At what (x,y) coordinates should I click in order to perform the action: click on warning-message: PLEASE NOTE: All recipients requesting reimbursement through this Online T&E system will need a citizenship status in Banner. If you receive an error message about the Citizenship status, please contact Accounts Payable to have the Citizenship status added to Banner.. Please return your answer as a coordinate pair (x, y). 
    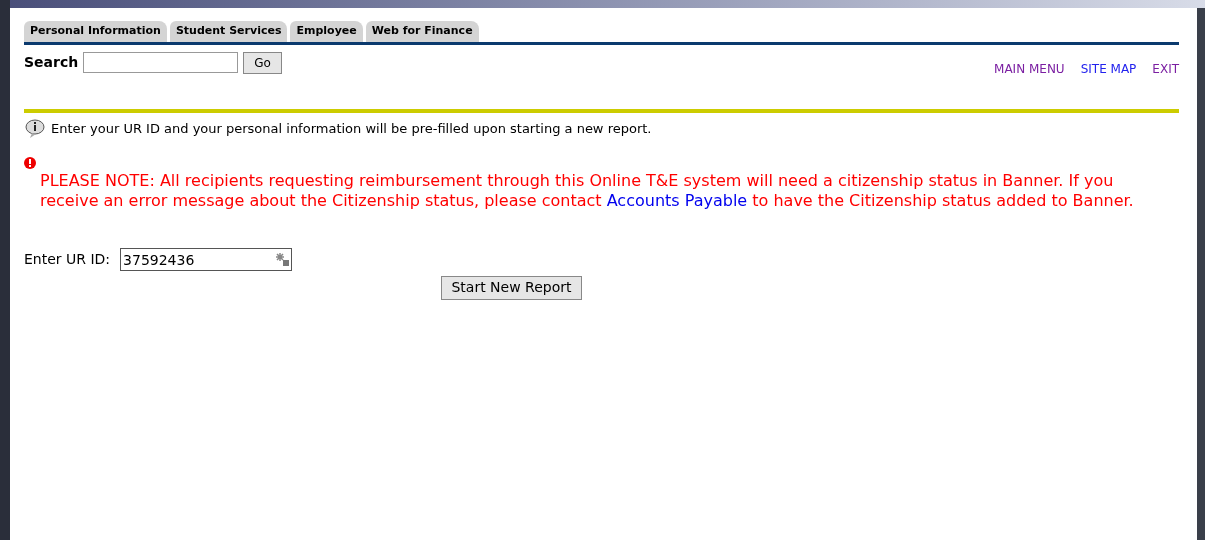
    Looking at the image, I should click on (587, 190).